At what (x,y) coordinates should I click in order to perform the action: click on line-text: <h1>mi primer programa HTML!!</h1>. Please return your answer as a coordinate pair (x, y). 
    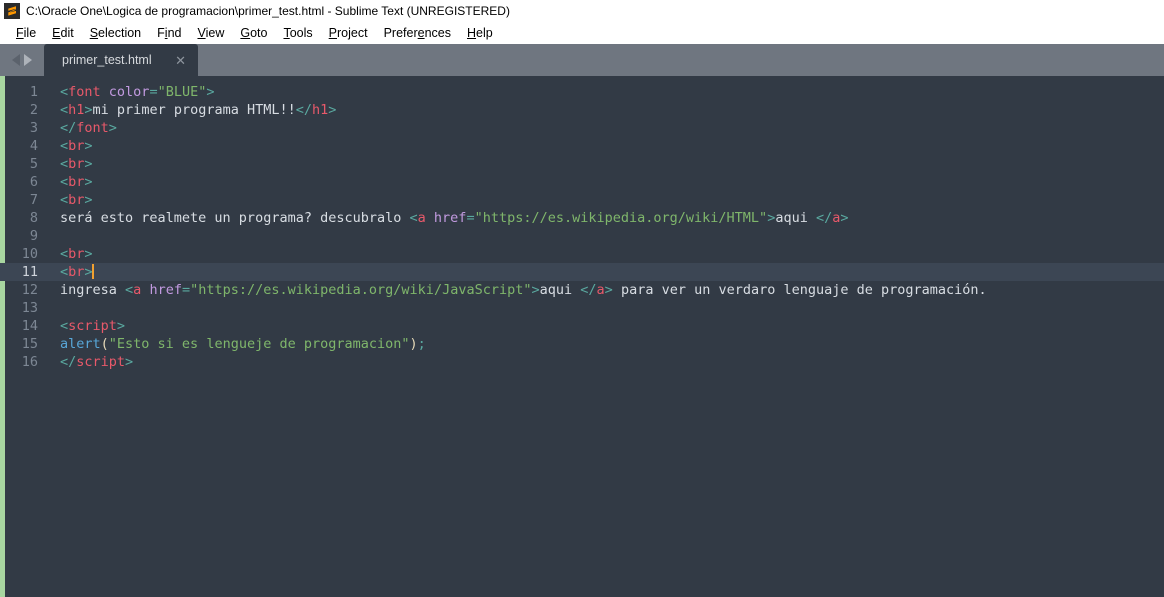
    Looking at the image, I should click on (604, 110).